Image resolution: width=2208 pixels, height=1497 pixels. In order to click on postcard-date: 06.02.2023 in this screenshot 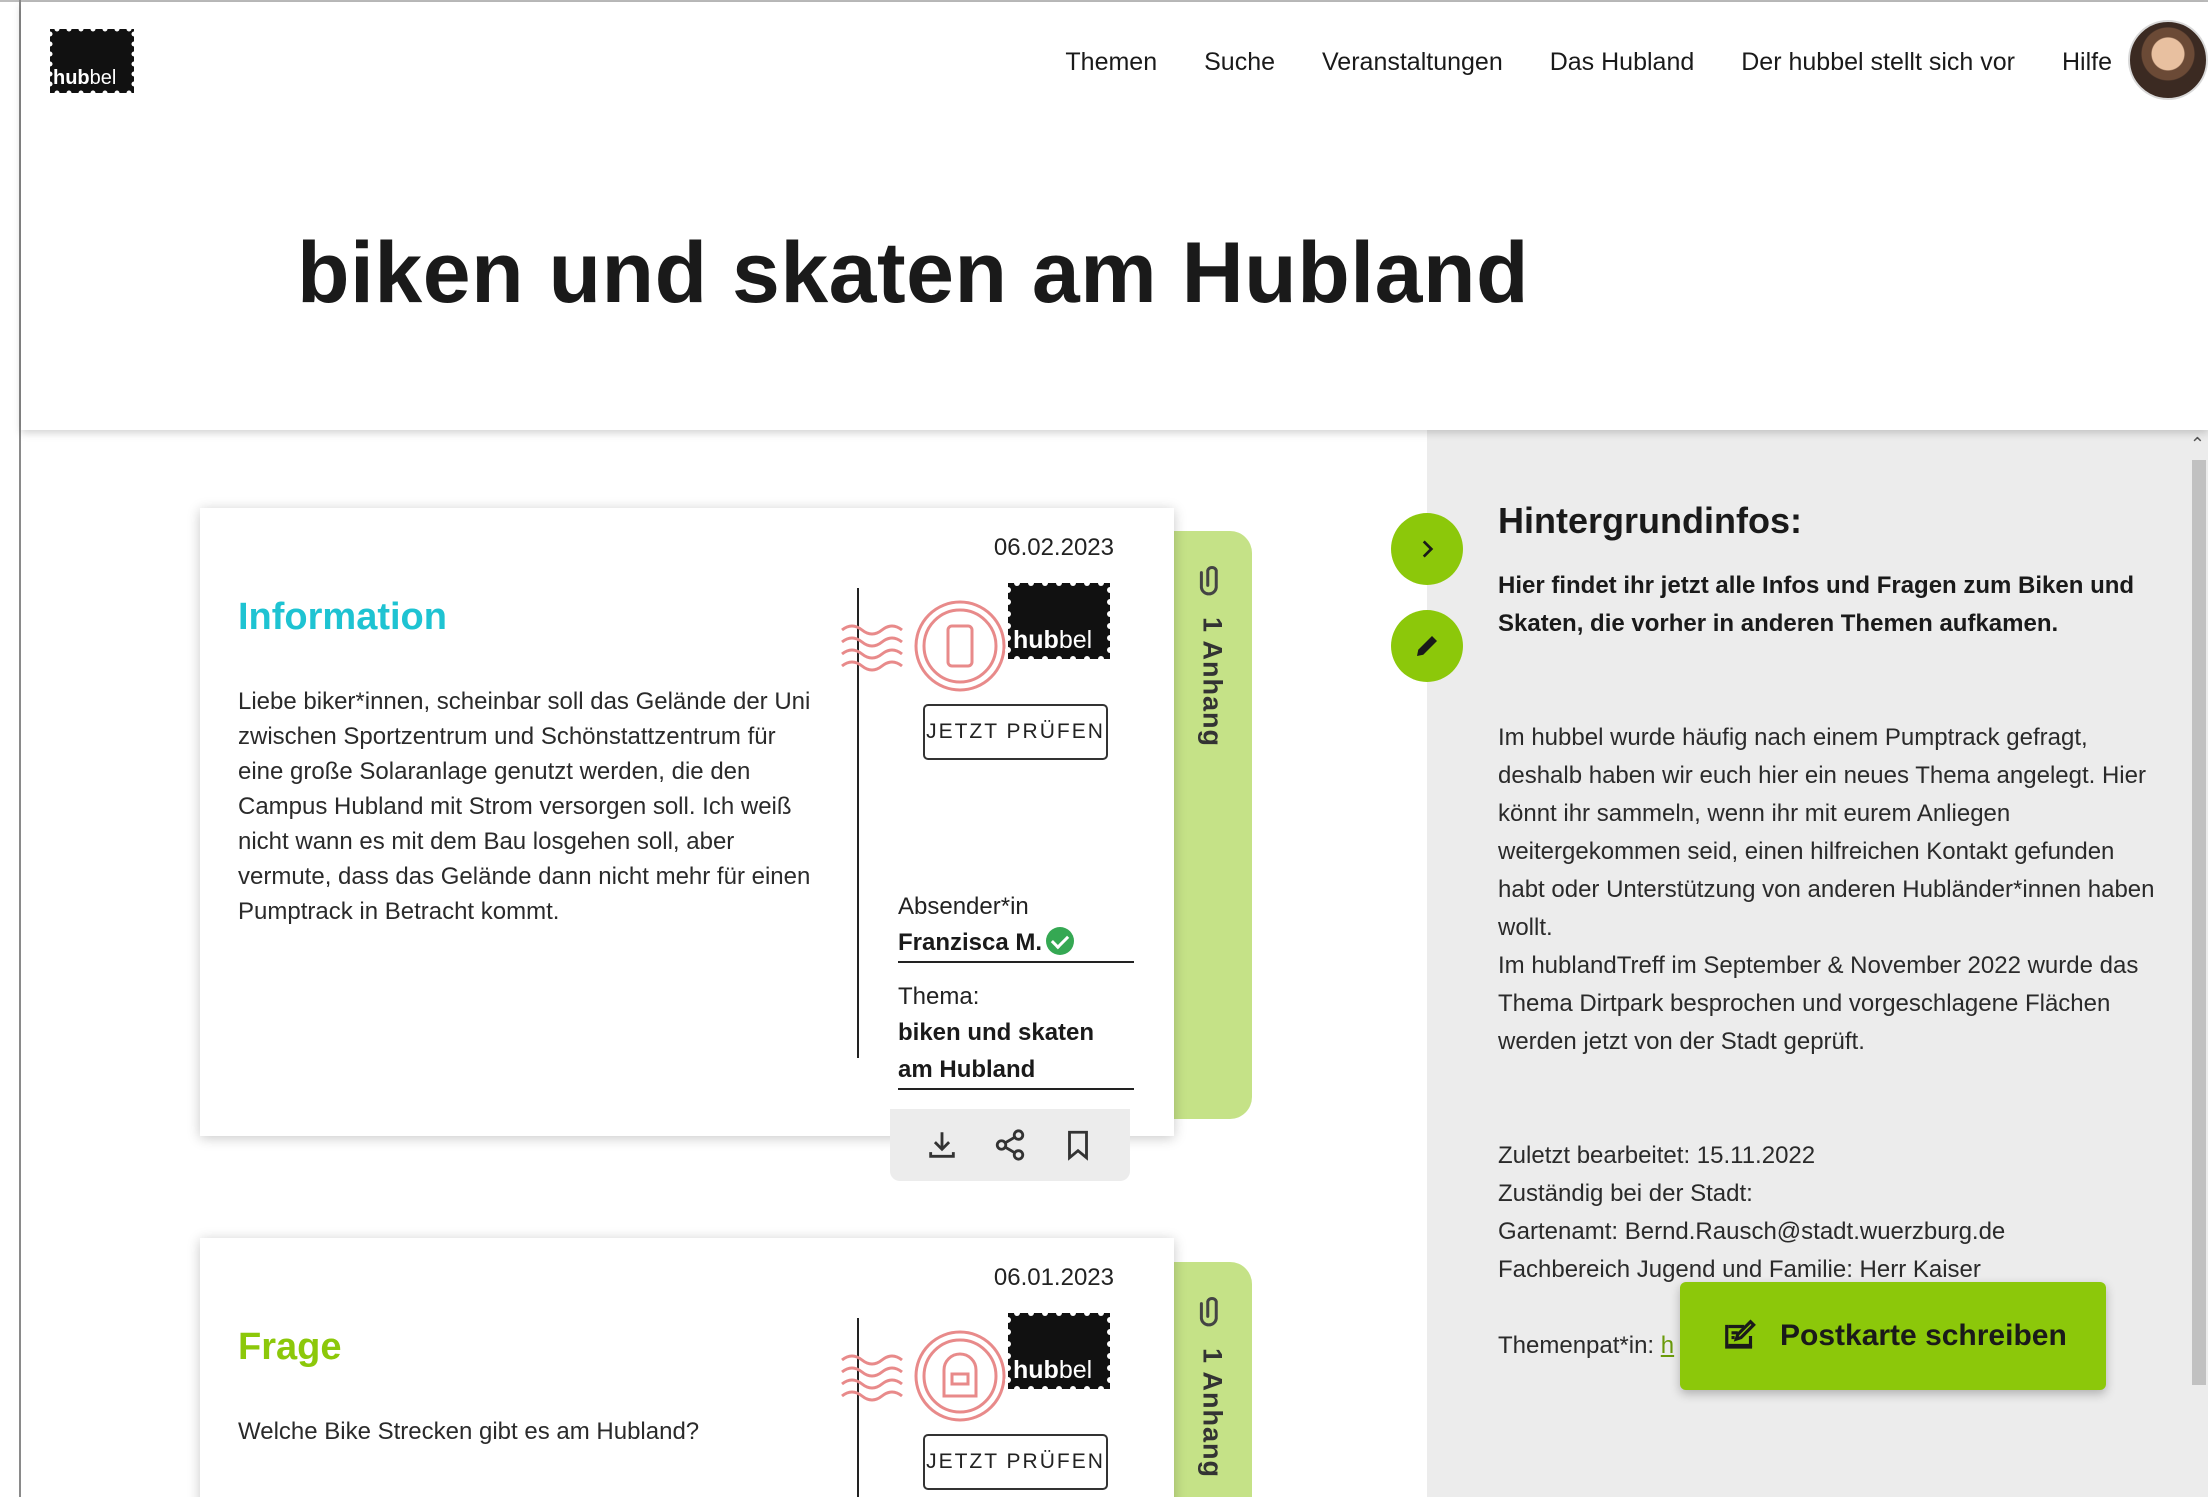, I will do `click(1053, 547)`.